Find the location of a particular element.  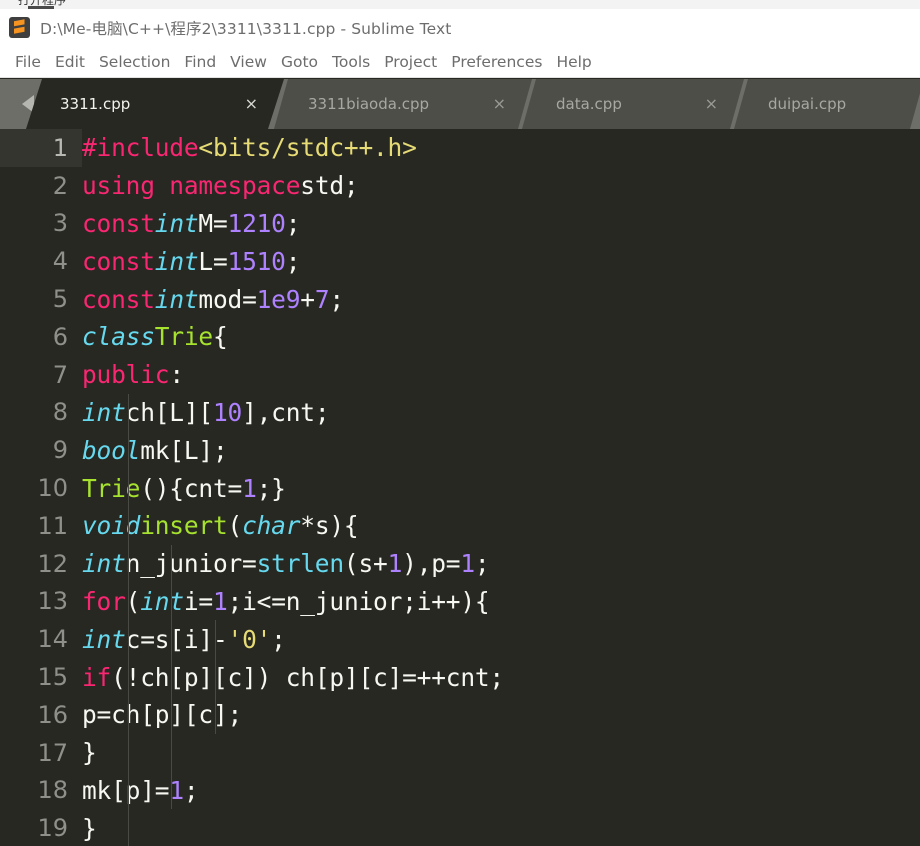

code-line: 17 } is located at coordinates (460, 752).